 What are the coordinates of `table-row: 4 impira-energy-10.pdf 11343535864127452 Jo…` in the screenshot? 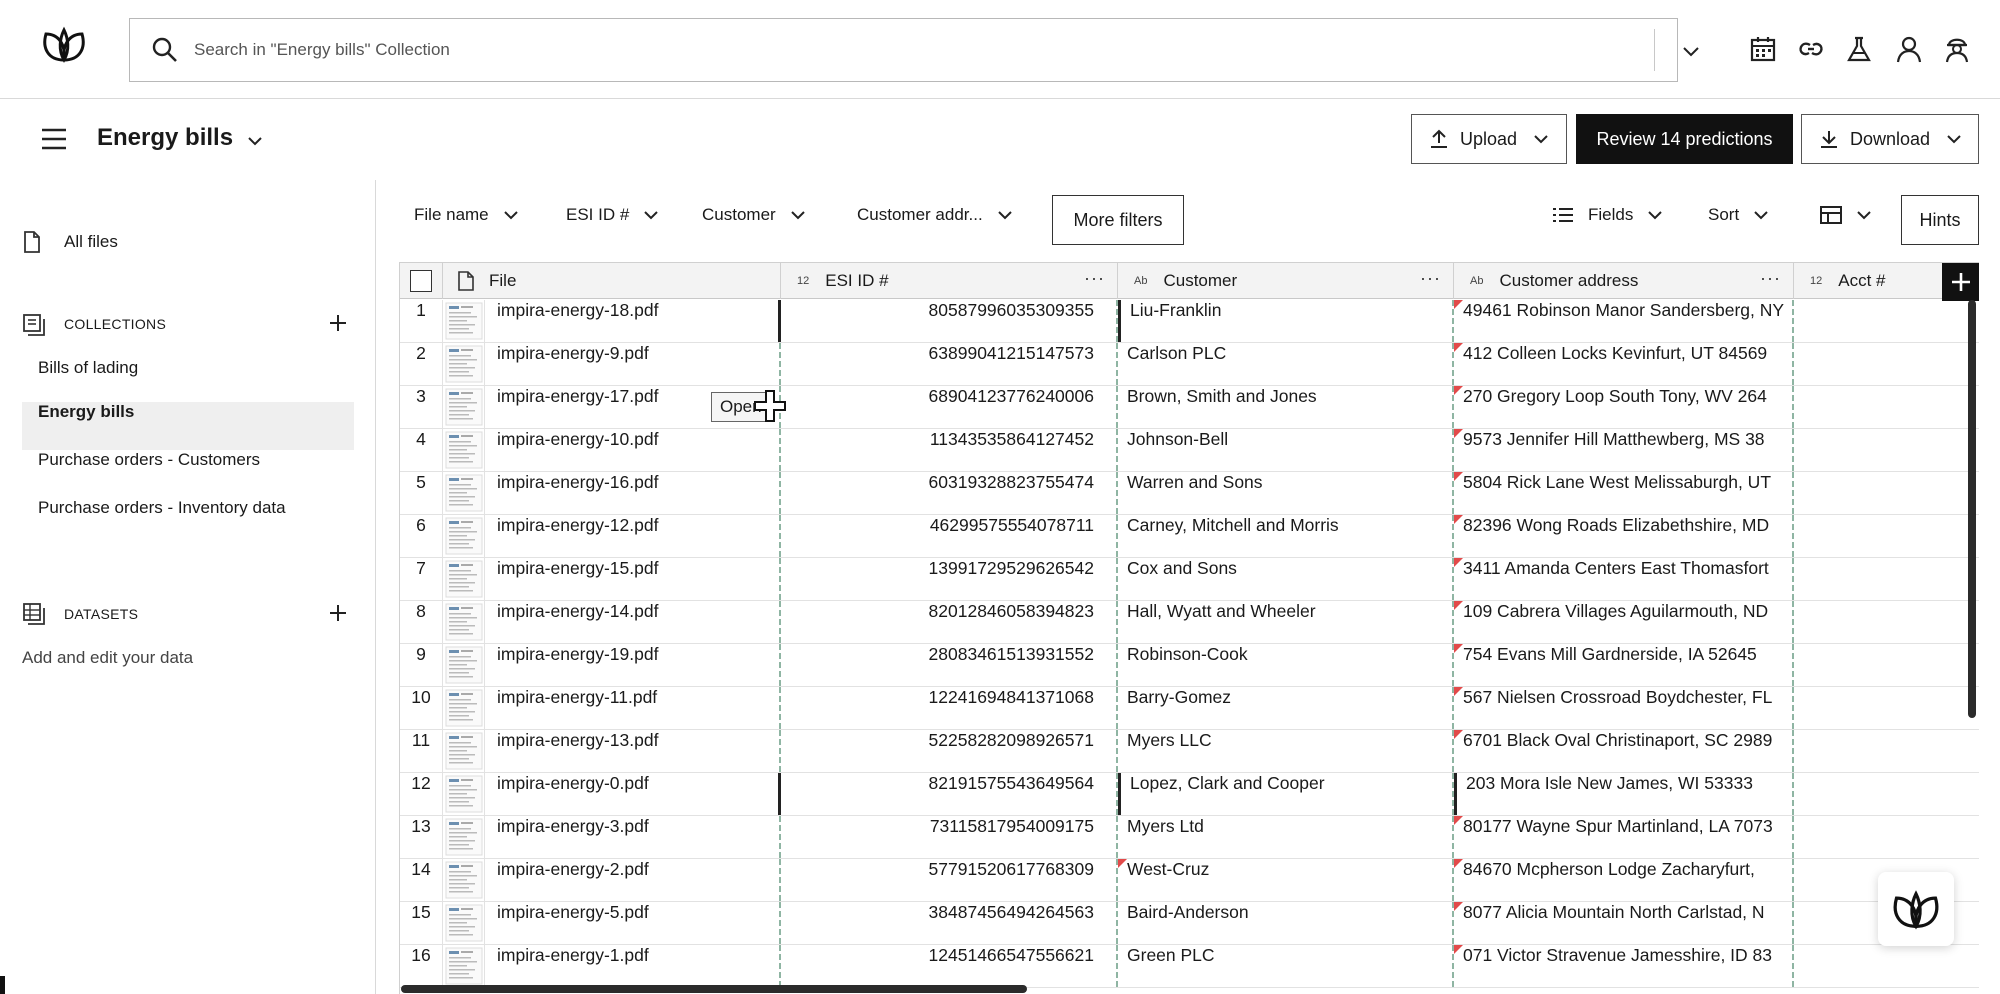 It's located at (1189, 450).